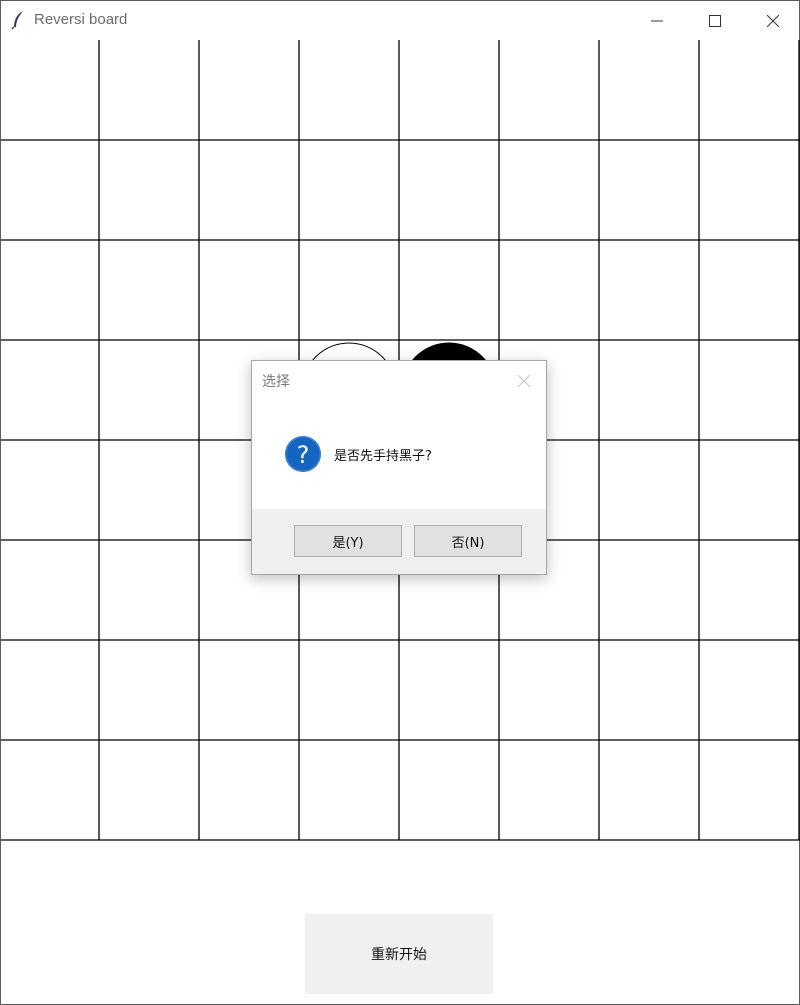 The width and height of the screenshot is (800, 1005). I want to click on minimize-button, so click(657, 20).